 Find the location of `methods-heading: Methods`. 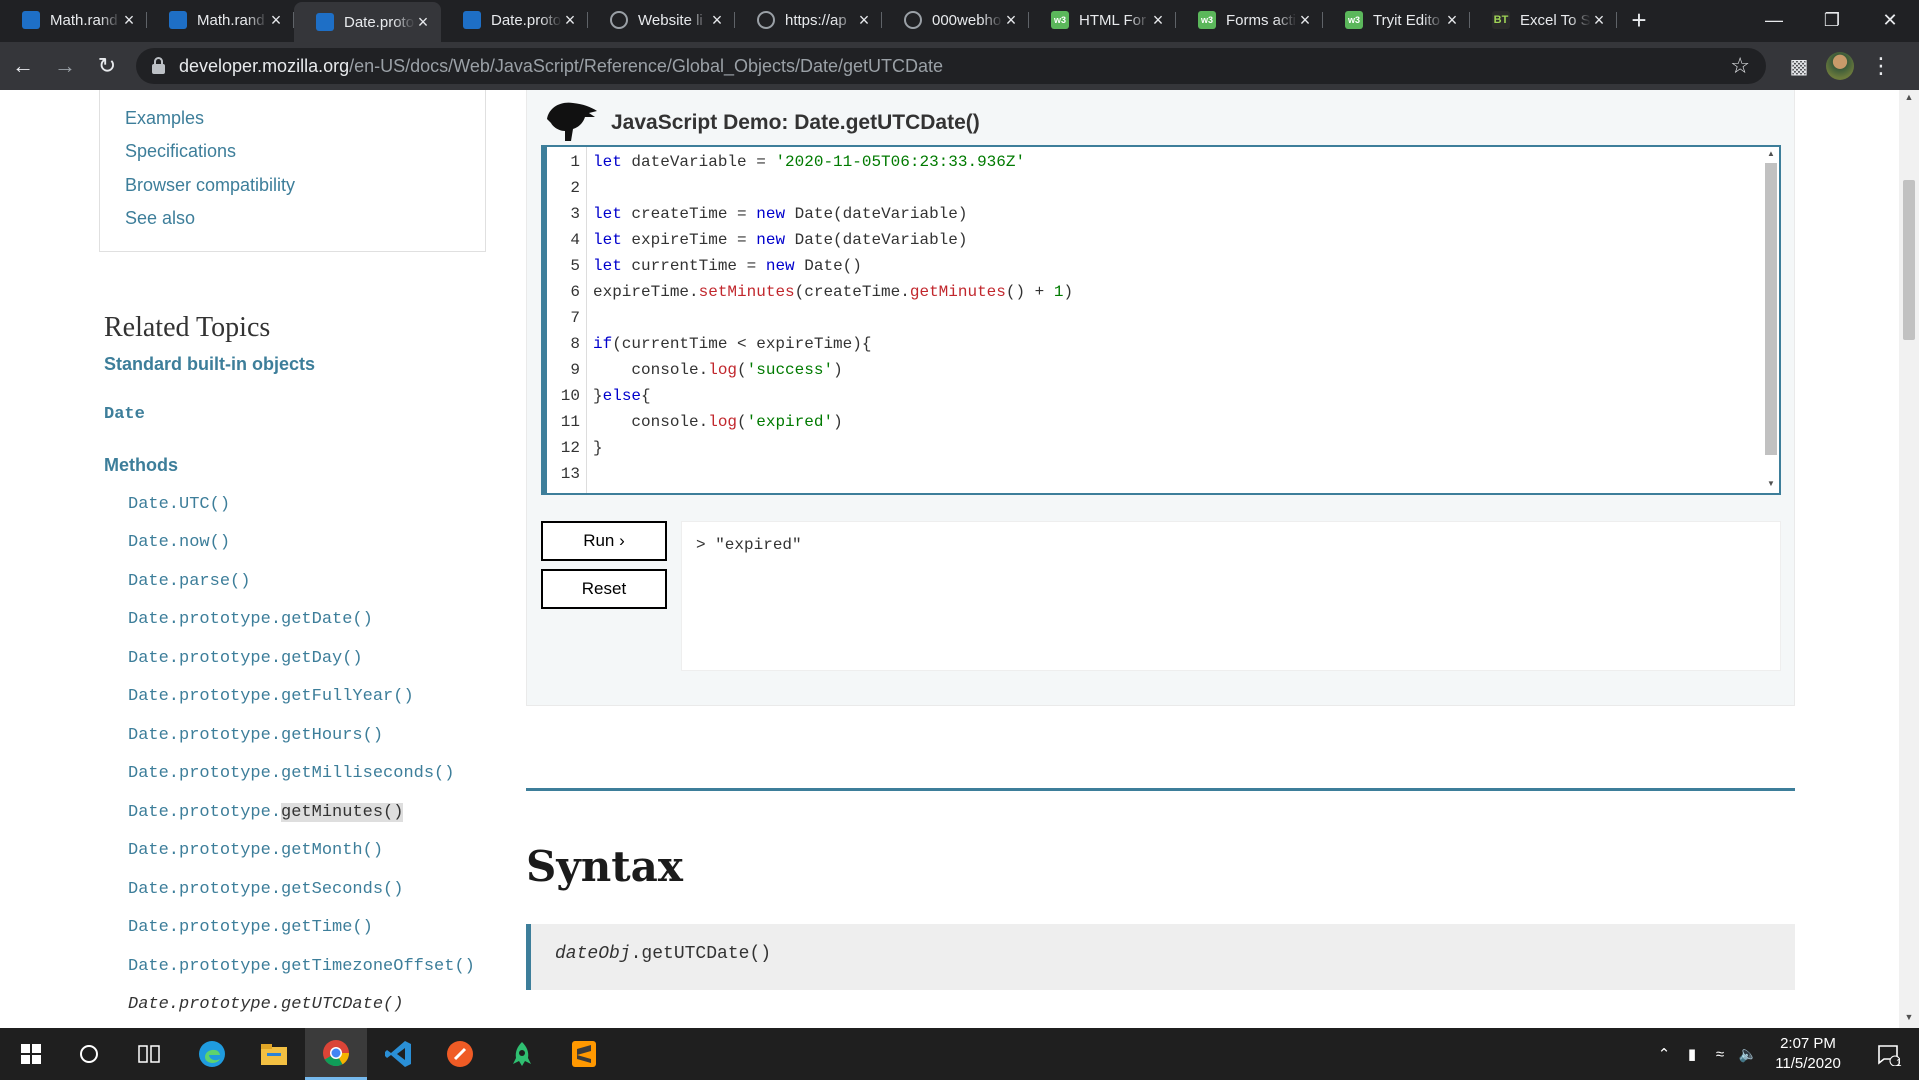

methods-heading: Methods is located at coordinates (141, 465).